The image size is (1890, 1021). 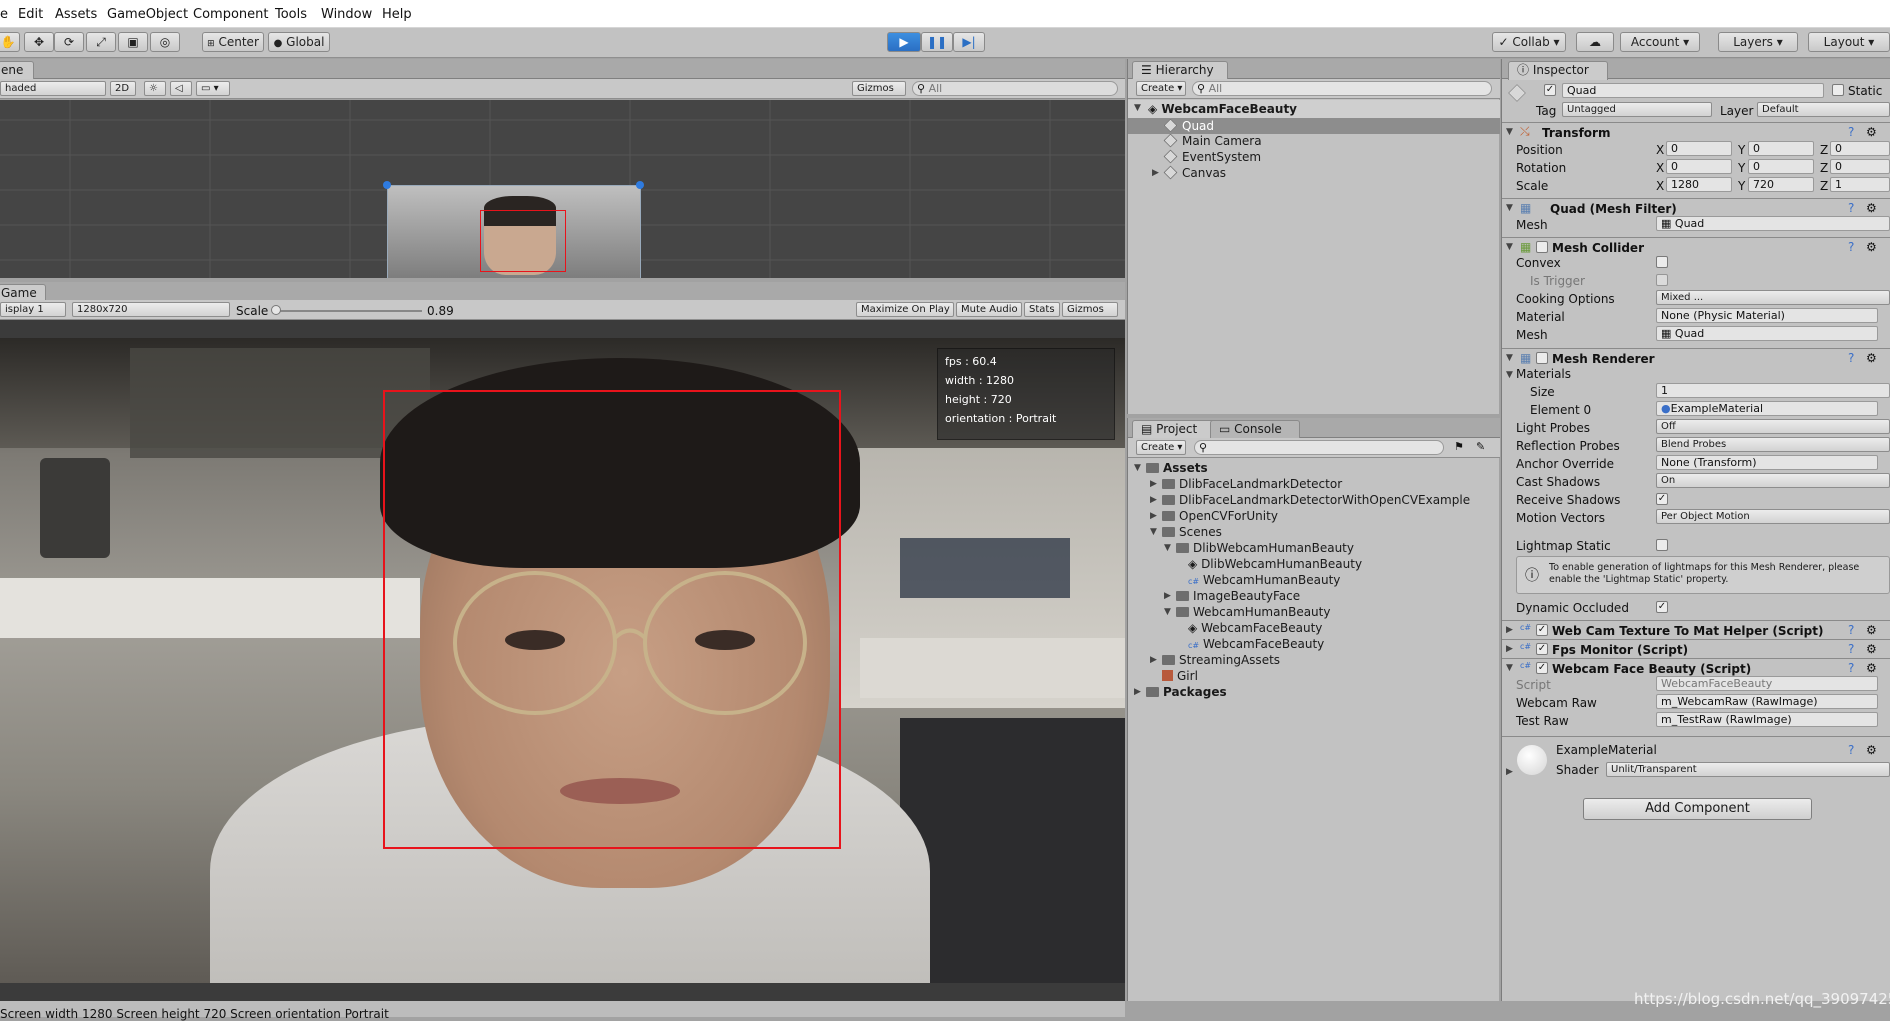 I want to click on menu-assets: Assets, so click(x=76, y=14).